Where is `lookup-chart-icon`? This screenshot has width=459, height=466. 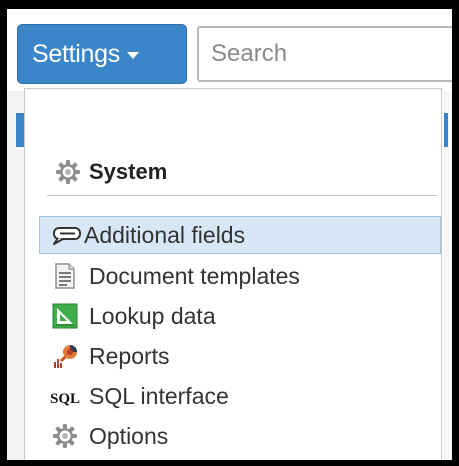
lookup-chart-icon is located at coordinates (65, 316).